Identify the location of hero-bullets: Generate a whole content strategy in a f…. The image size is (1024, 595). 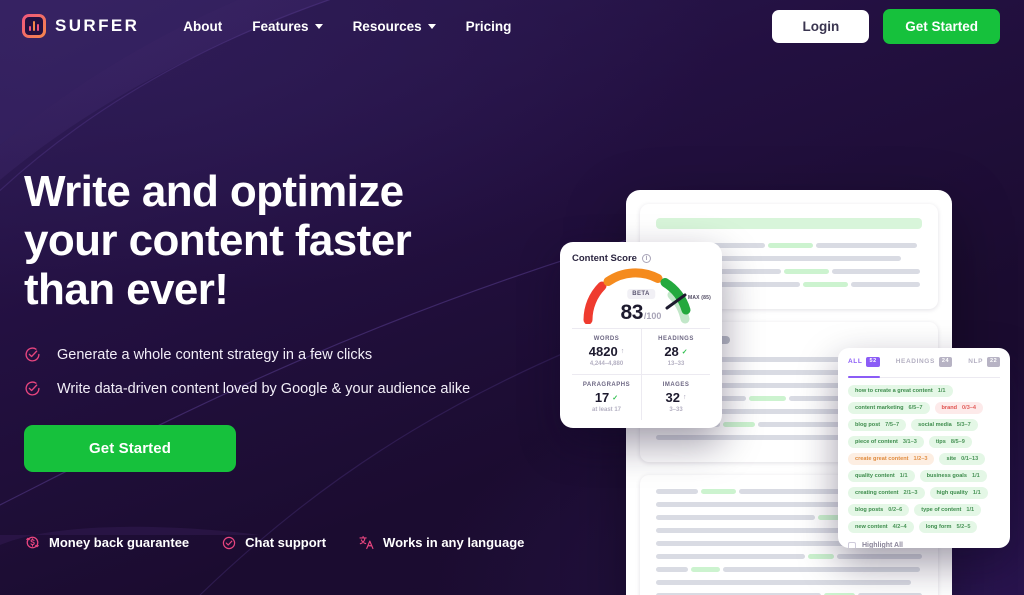
(259, 371).